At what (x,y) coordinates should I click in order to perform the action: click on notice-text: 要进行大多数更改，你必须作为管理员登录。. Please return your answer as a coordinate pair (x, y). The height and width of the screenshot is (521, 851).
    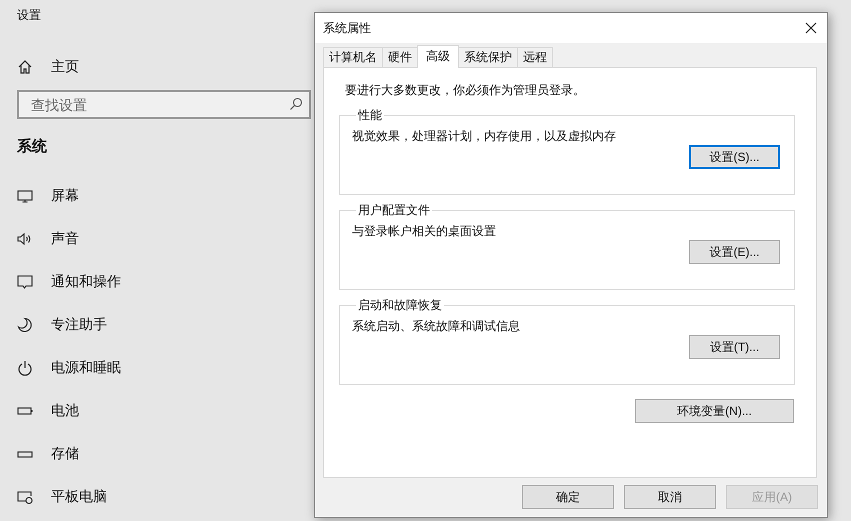
    Looking at the image, I should click on (465, 90).